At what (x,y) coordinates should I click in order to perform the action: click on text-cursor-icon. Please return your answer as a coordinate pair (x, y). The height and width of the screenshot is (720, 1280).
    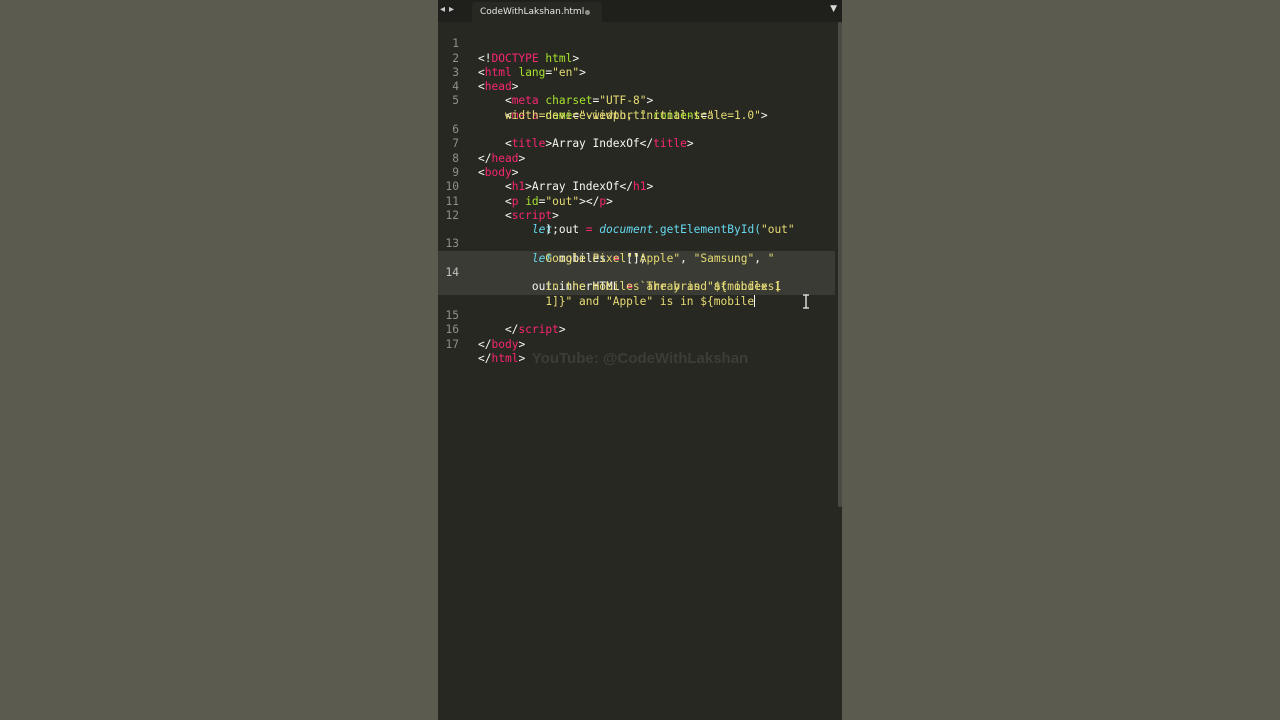
    Looking at the image, I should click on (806, 301).